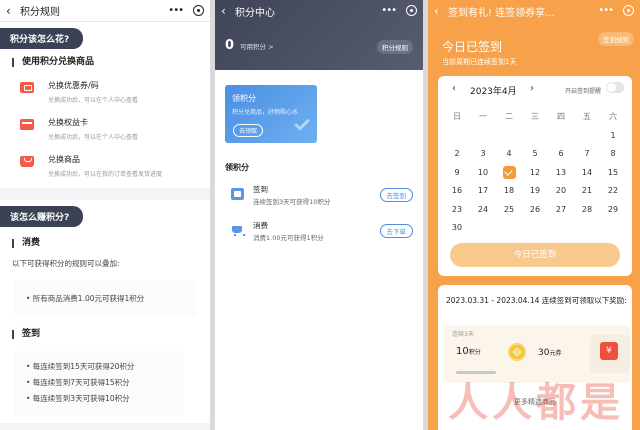  What do you see at coordinates (457, 191) in the screenshot?
I see `calendar-day: 16` at bounding box center [457, 191].